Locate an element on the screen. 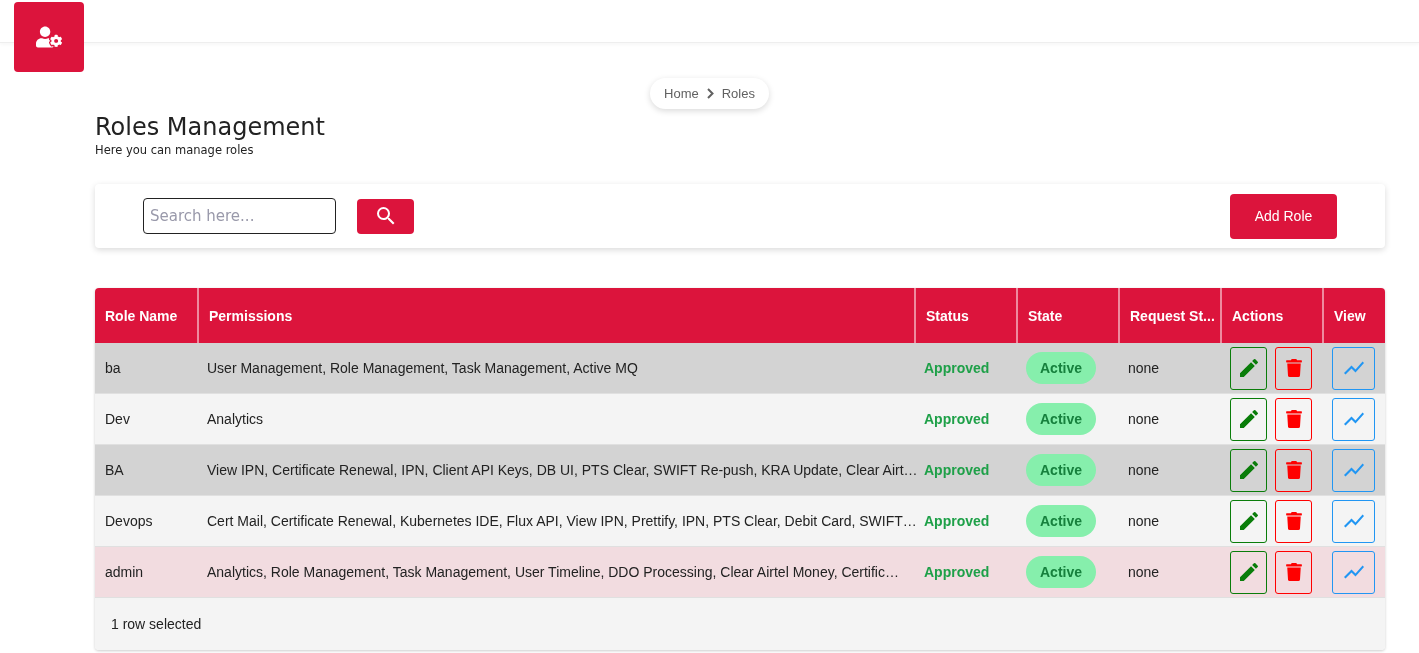  breadcrumb-link: Roles is located at coordinates (738, 93).